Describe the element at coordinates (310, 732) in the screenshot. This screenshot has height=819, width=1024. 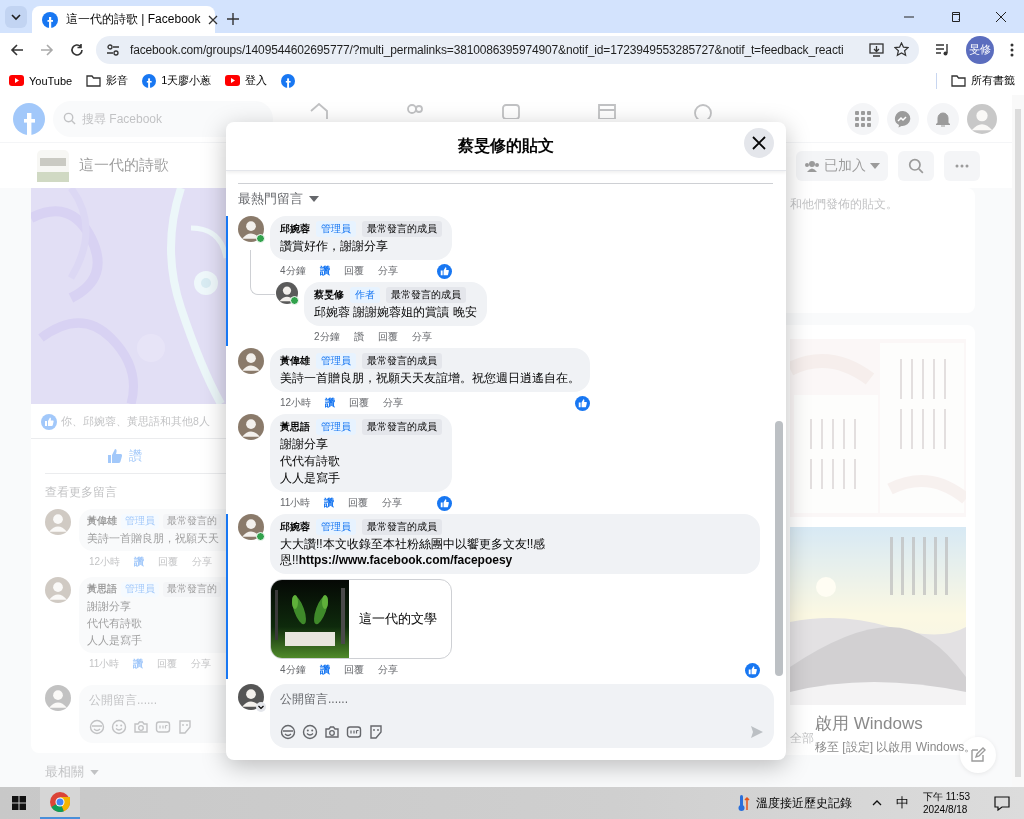
I see `emoji-icon` at that location.